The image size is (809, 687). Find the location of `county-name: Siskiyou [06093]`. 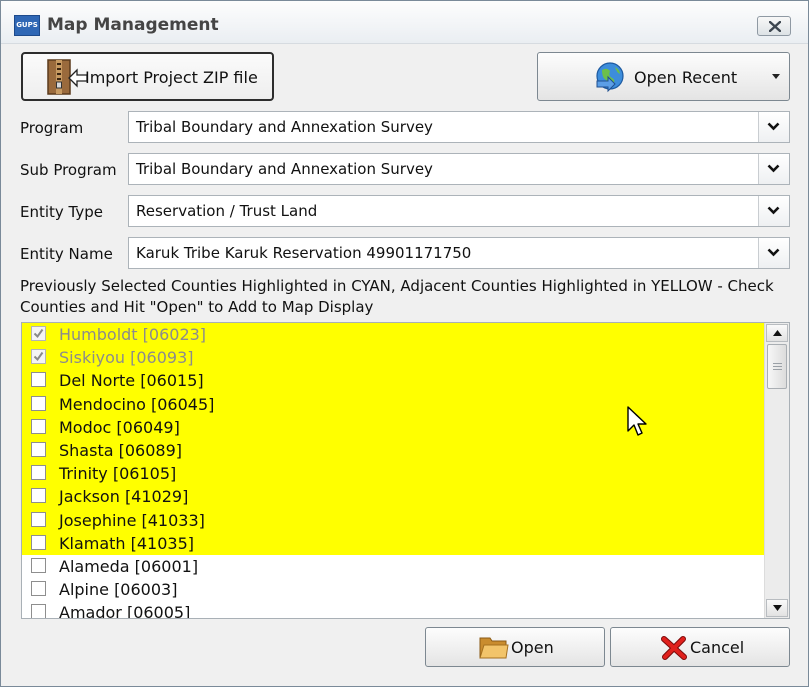

county-name: Siskiyou [06093] is located at coordinates (126, 358).